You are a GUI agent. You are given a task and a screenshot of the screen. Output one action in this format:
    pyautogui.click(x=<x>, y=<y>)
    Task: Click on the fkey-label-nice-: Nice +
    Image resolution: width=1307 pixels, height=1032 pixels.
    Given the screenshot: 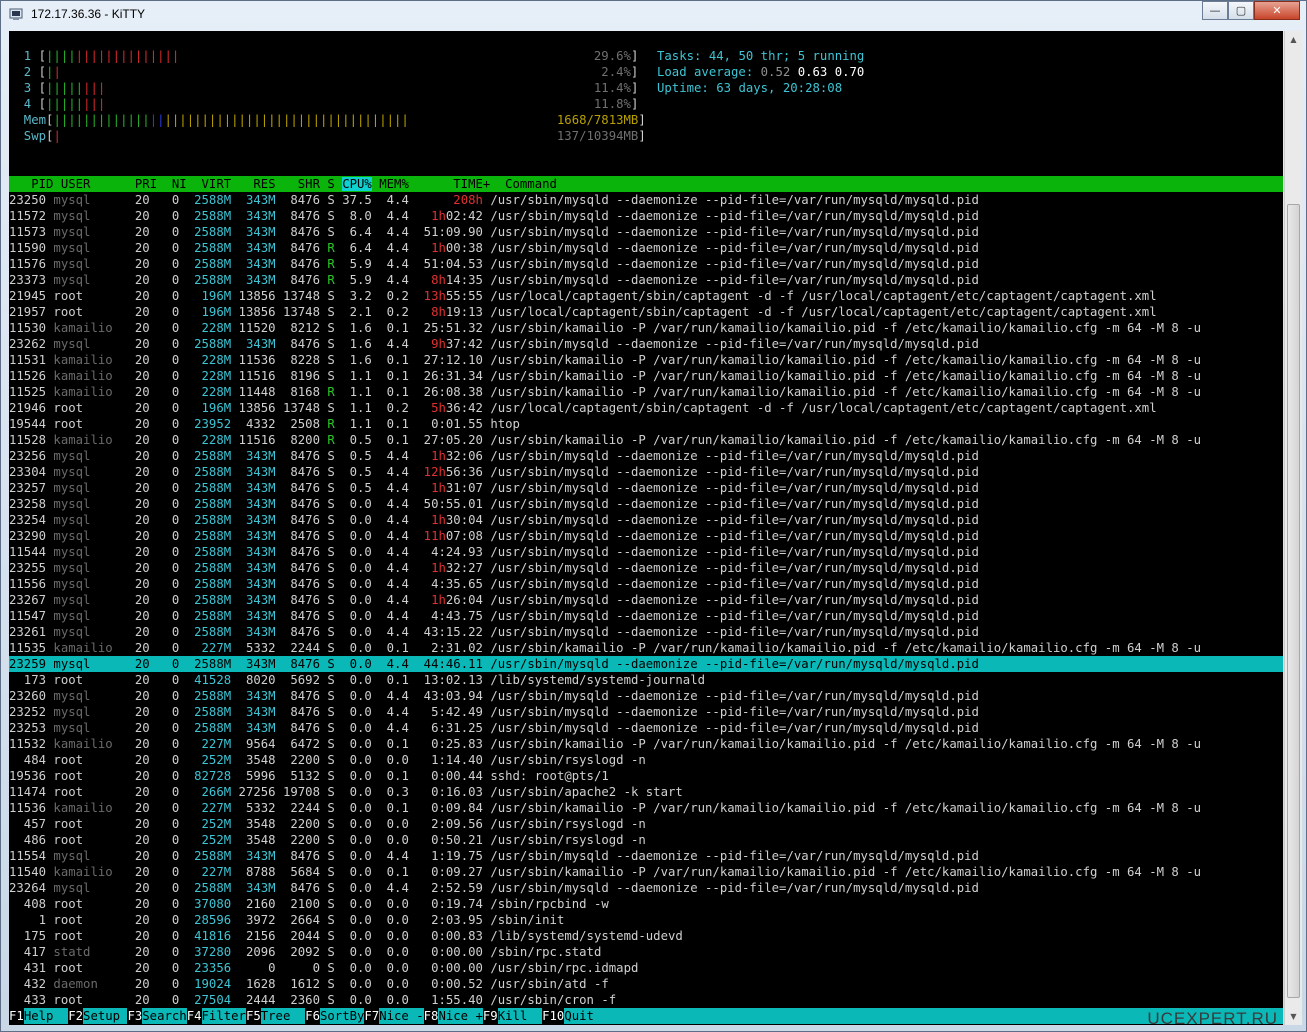 What is the action you would take?
    pyautogui.click(x=460, y=1016)
    